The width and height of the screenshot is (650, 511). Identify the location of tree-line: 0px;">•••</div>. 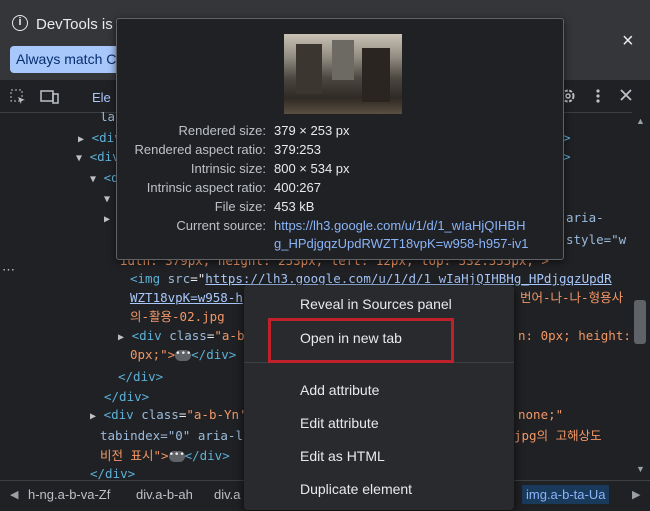
(183, 354).